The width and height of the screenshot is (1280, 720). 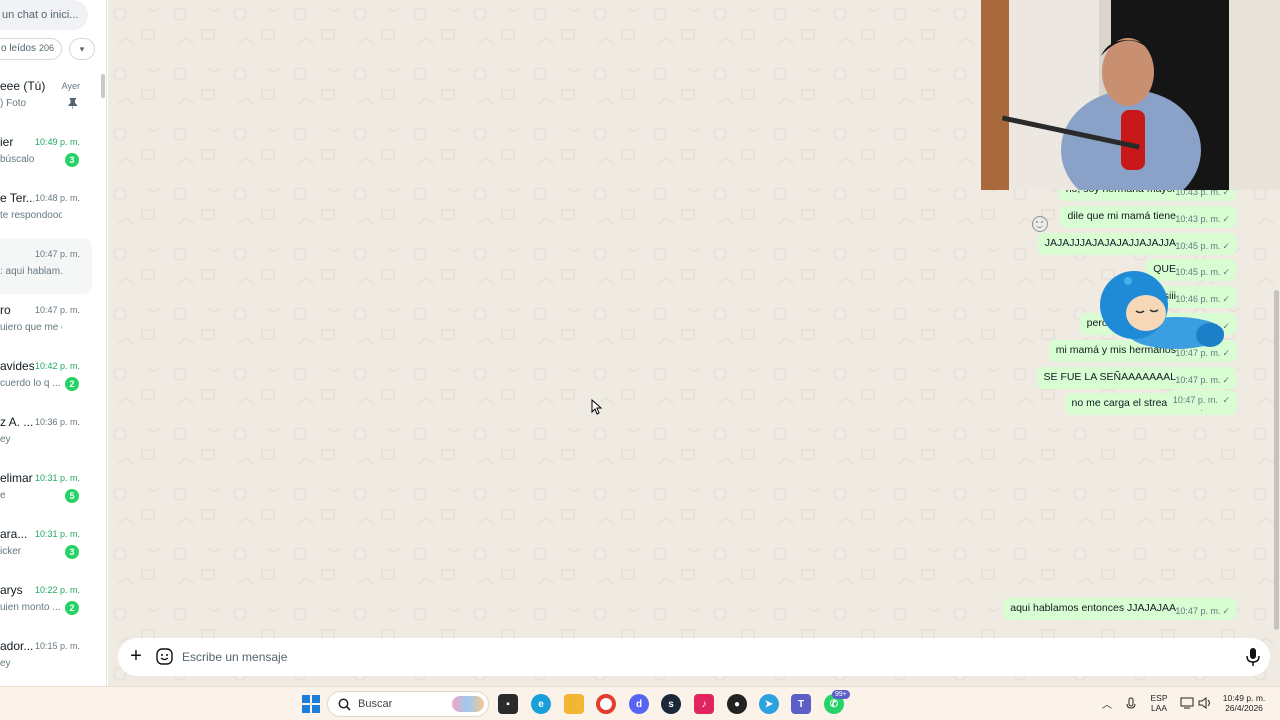 I want to click on message-meta: 10:45 p. m. ✓, so click(x=1202, y=245).